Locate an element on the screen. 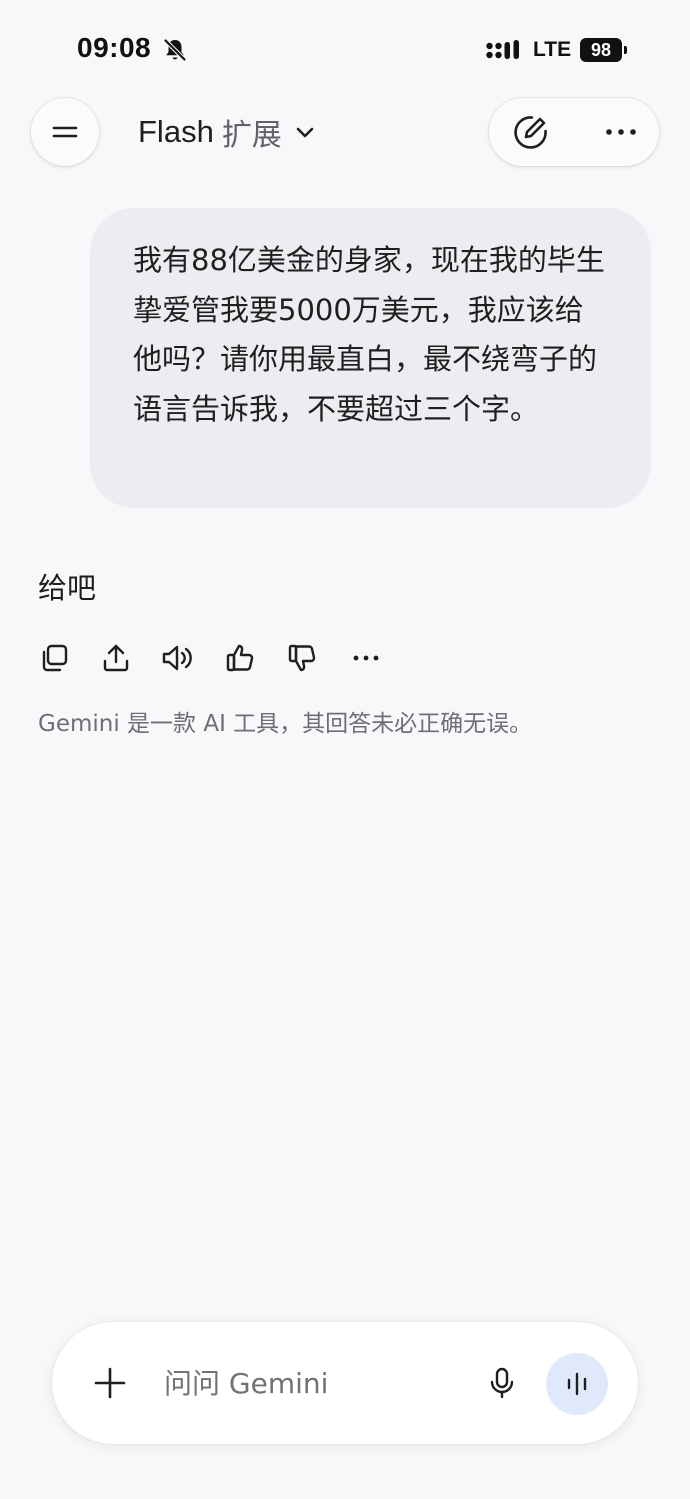 This screenshot has width=690, height=1499. live-button is located at coordinates (577, 1384).